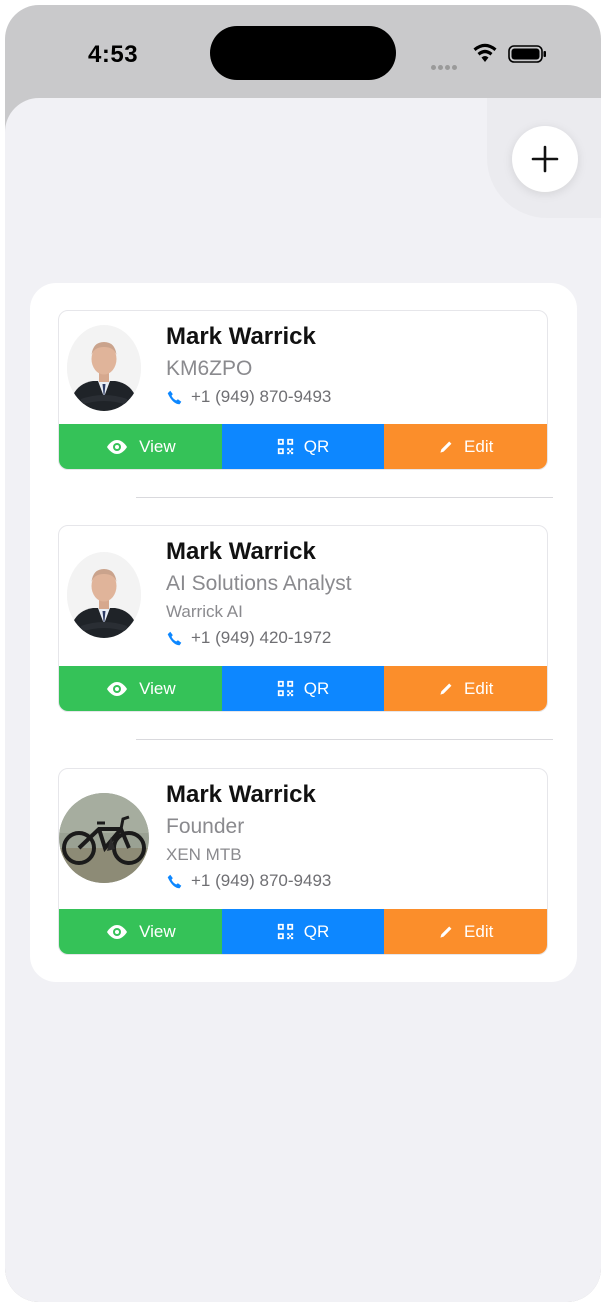  I want to click on mountain-bike-photo, so click(104, 838).